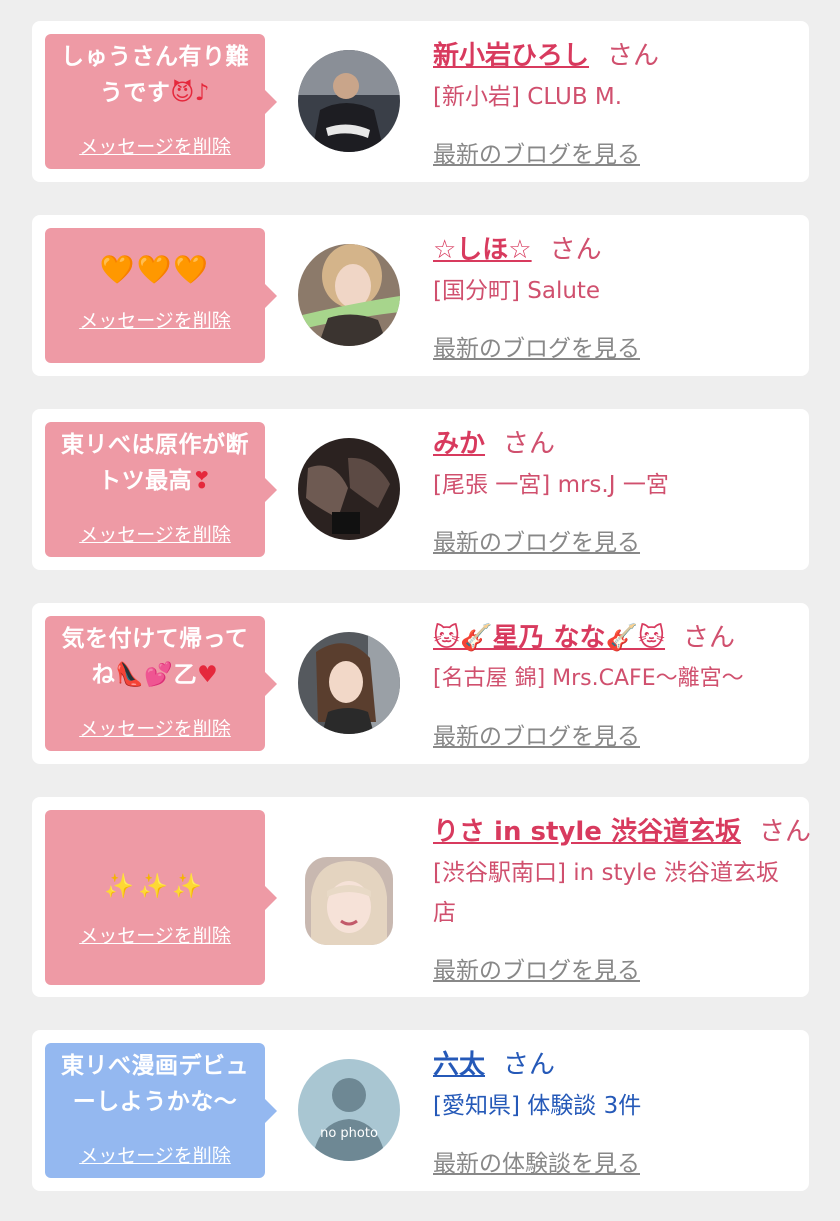 This screenshot has height=1221, width=840. Describe the element at coordinates (537, 1106) in the screenshot. I see `shop-name: [愛知県] 体験談 3件` at that location.